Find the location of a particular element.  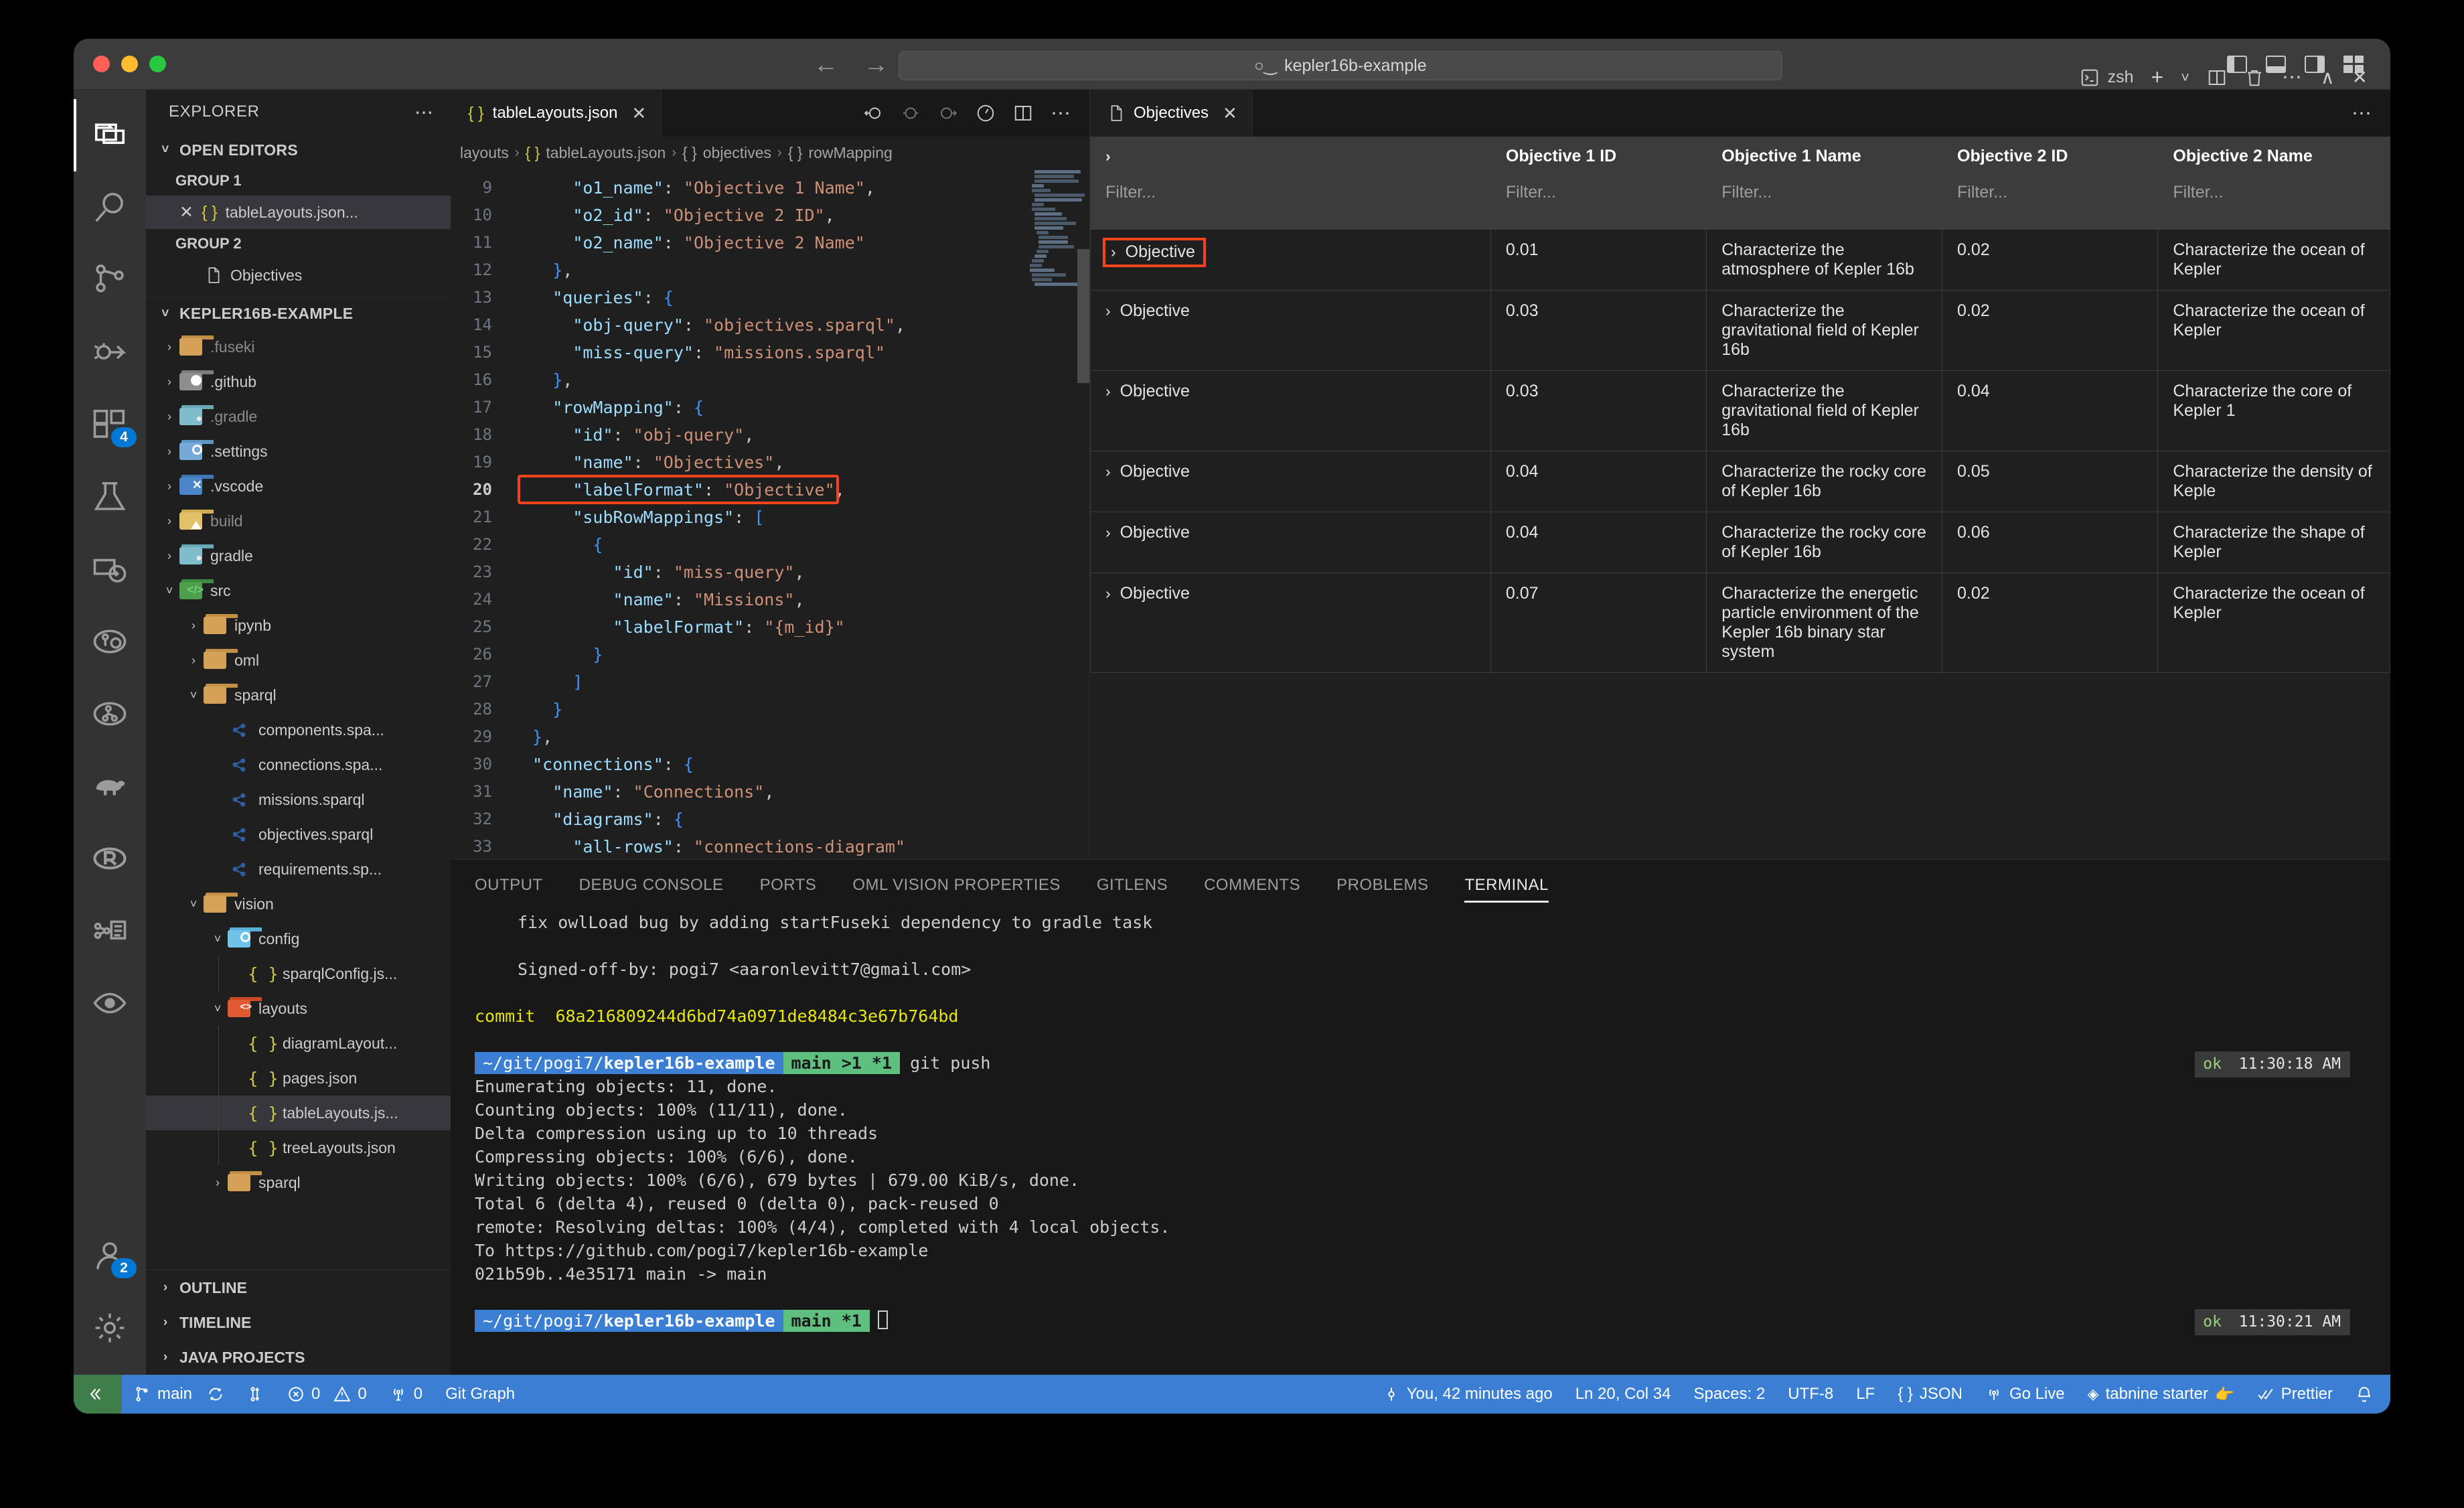

command-center: ○‿ kepler16b-example is located at coordinates (1340, 65).